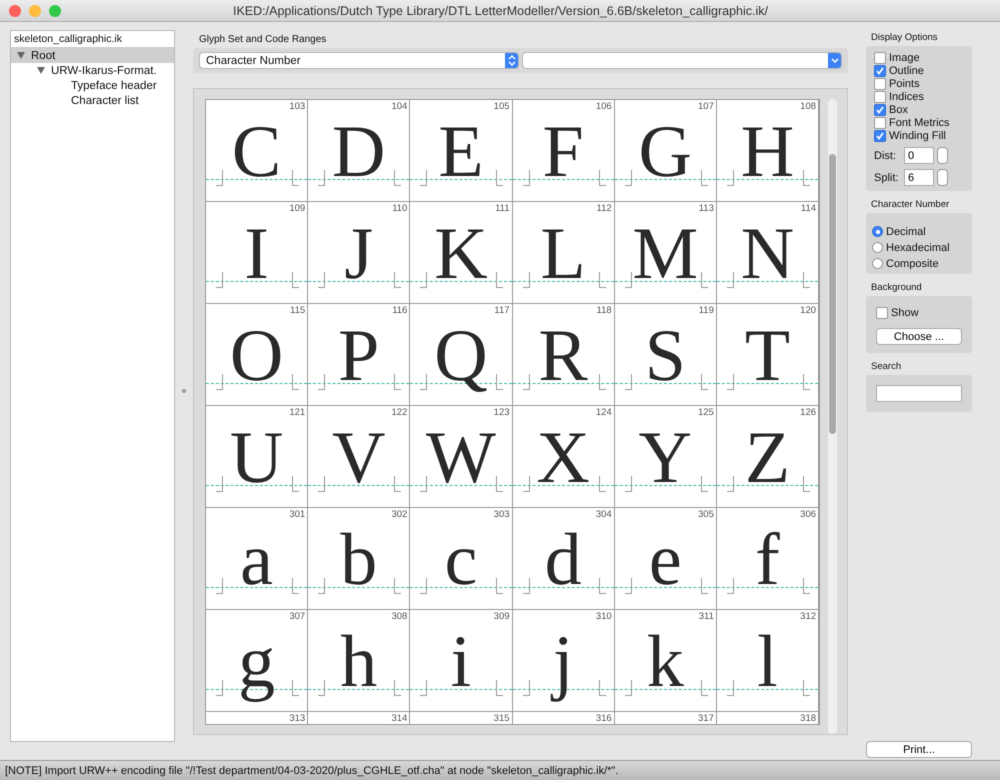  Describe the element at coordinates (502, 208) in the screenshot. I see `character-number: 111` at that location.